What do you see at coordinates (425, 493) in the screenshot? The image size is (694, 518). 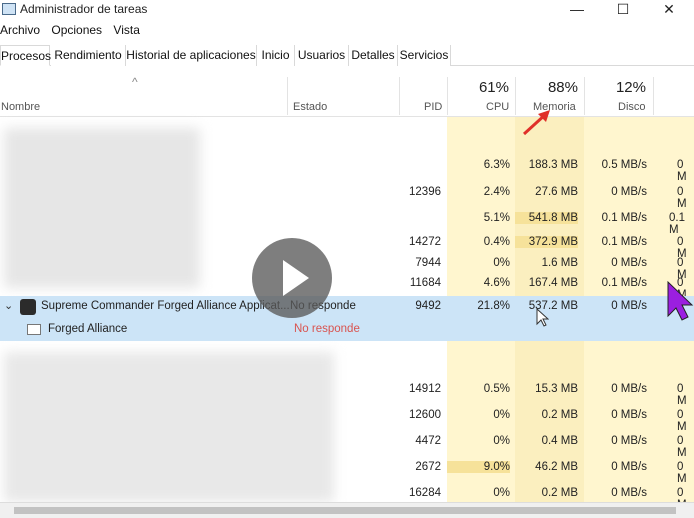 I see `pid-cell: 16284` at bounding box center [425, 493].